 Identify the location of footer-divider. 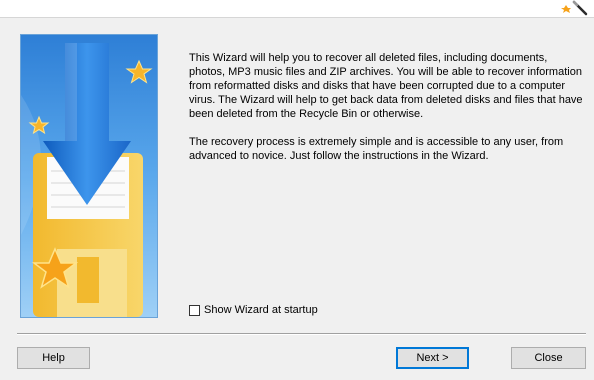
(301, 334).